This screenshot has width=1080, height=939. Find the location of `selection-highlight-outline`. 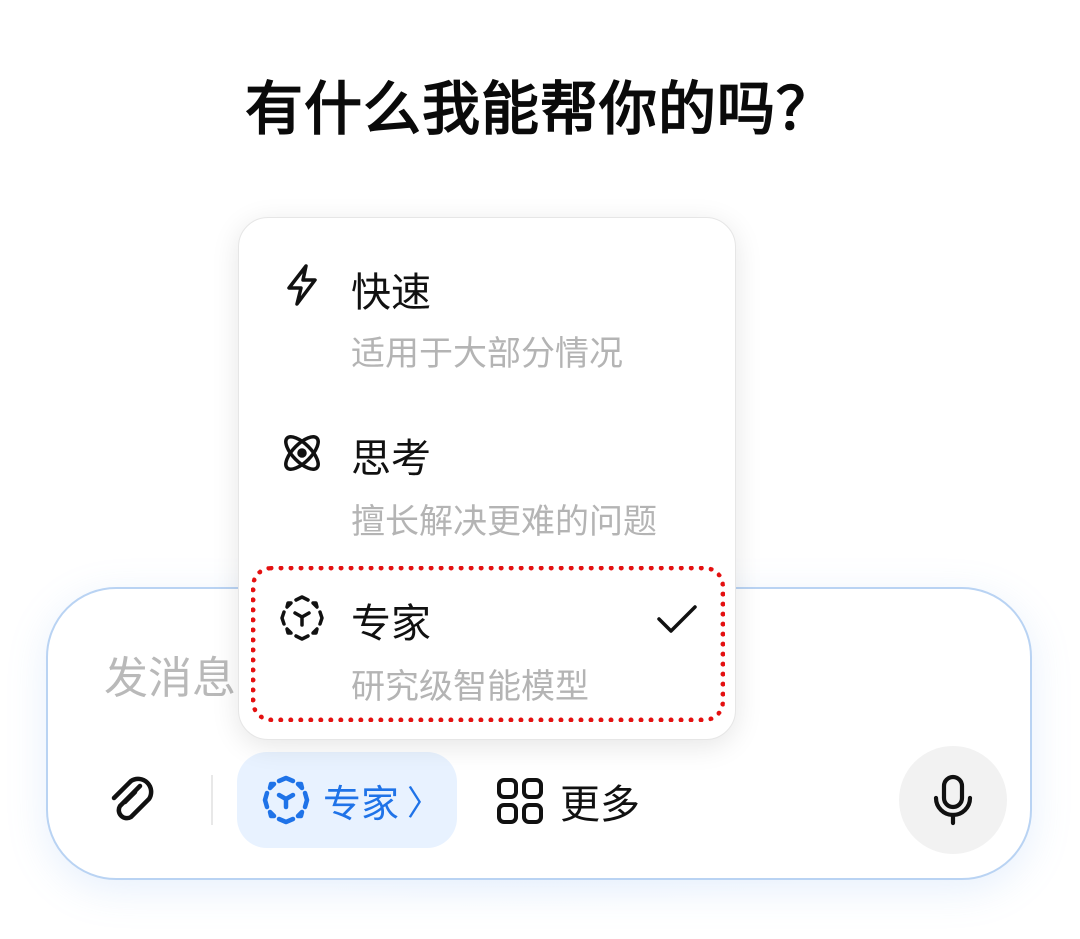

selection-highlight-outline is located at coordinates (488, 644).